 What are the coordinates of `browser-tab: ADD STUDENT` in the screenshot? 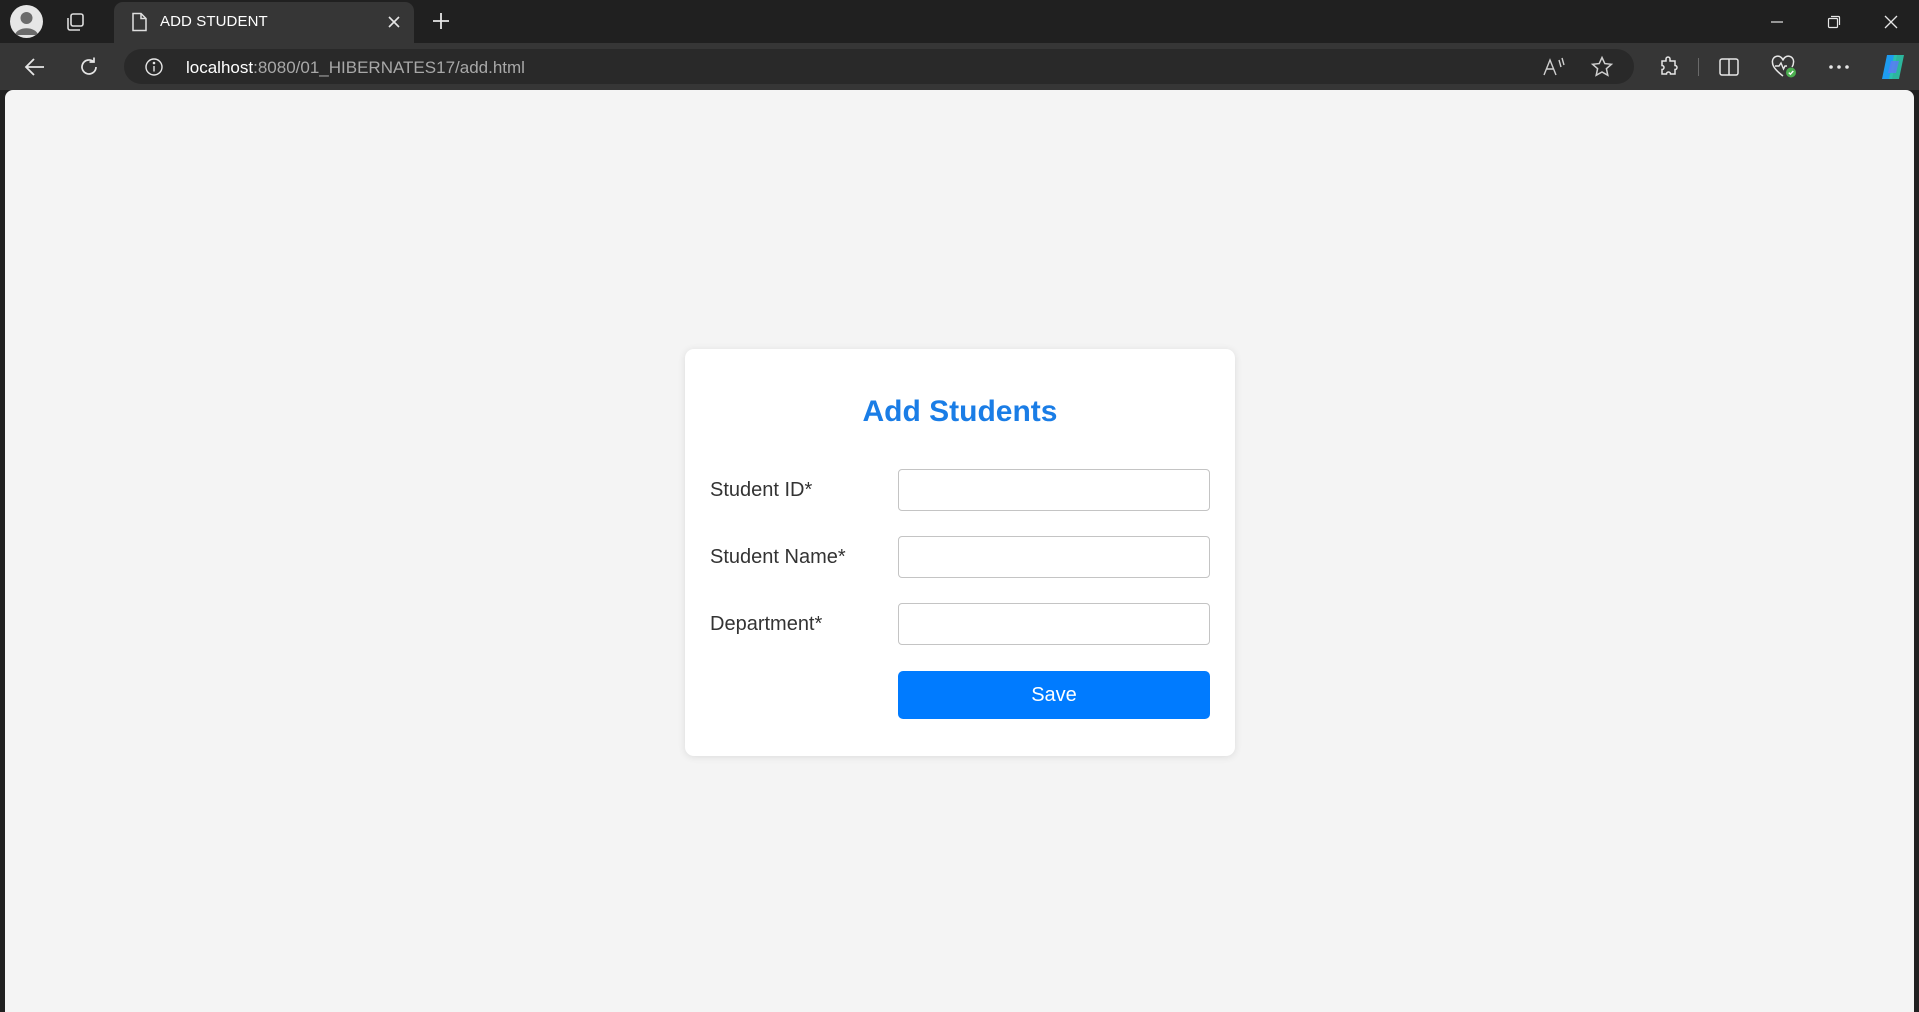 It's located at (264, 22).